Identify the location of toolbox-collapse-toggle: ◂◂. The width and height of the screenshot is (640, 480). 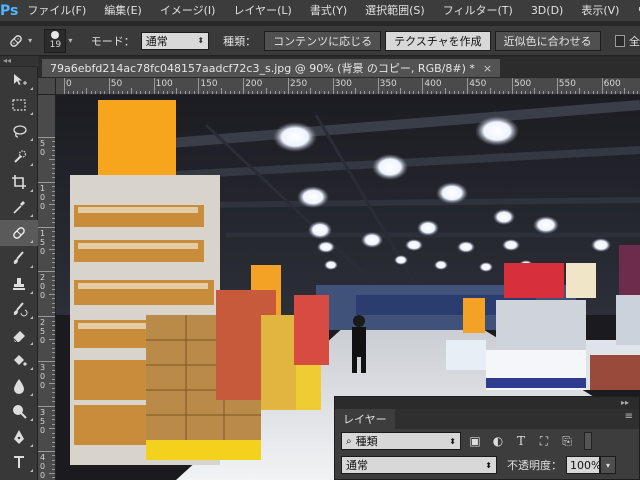
(19, 61).